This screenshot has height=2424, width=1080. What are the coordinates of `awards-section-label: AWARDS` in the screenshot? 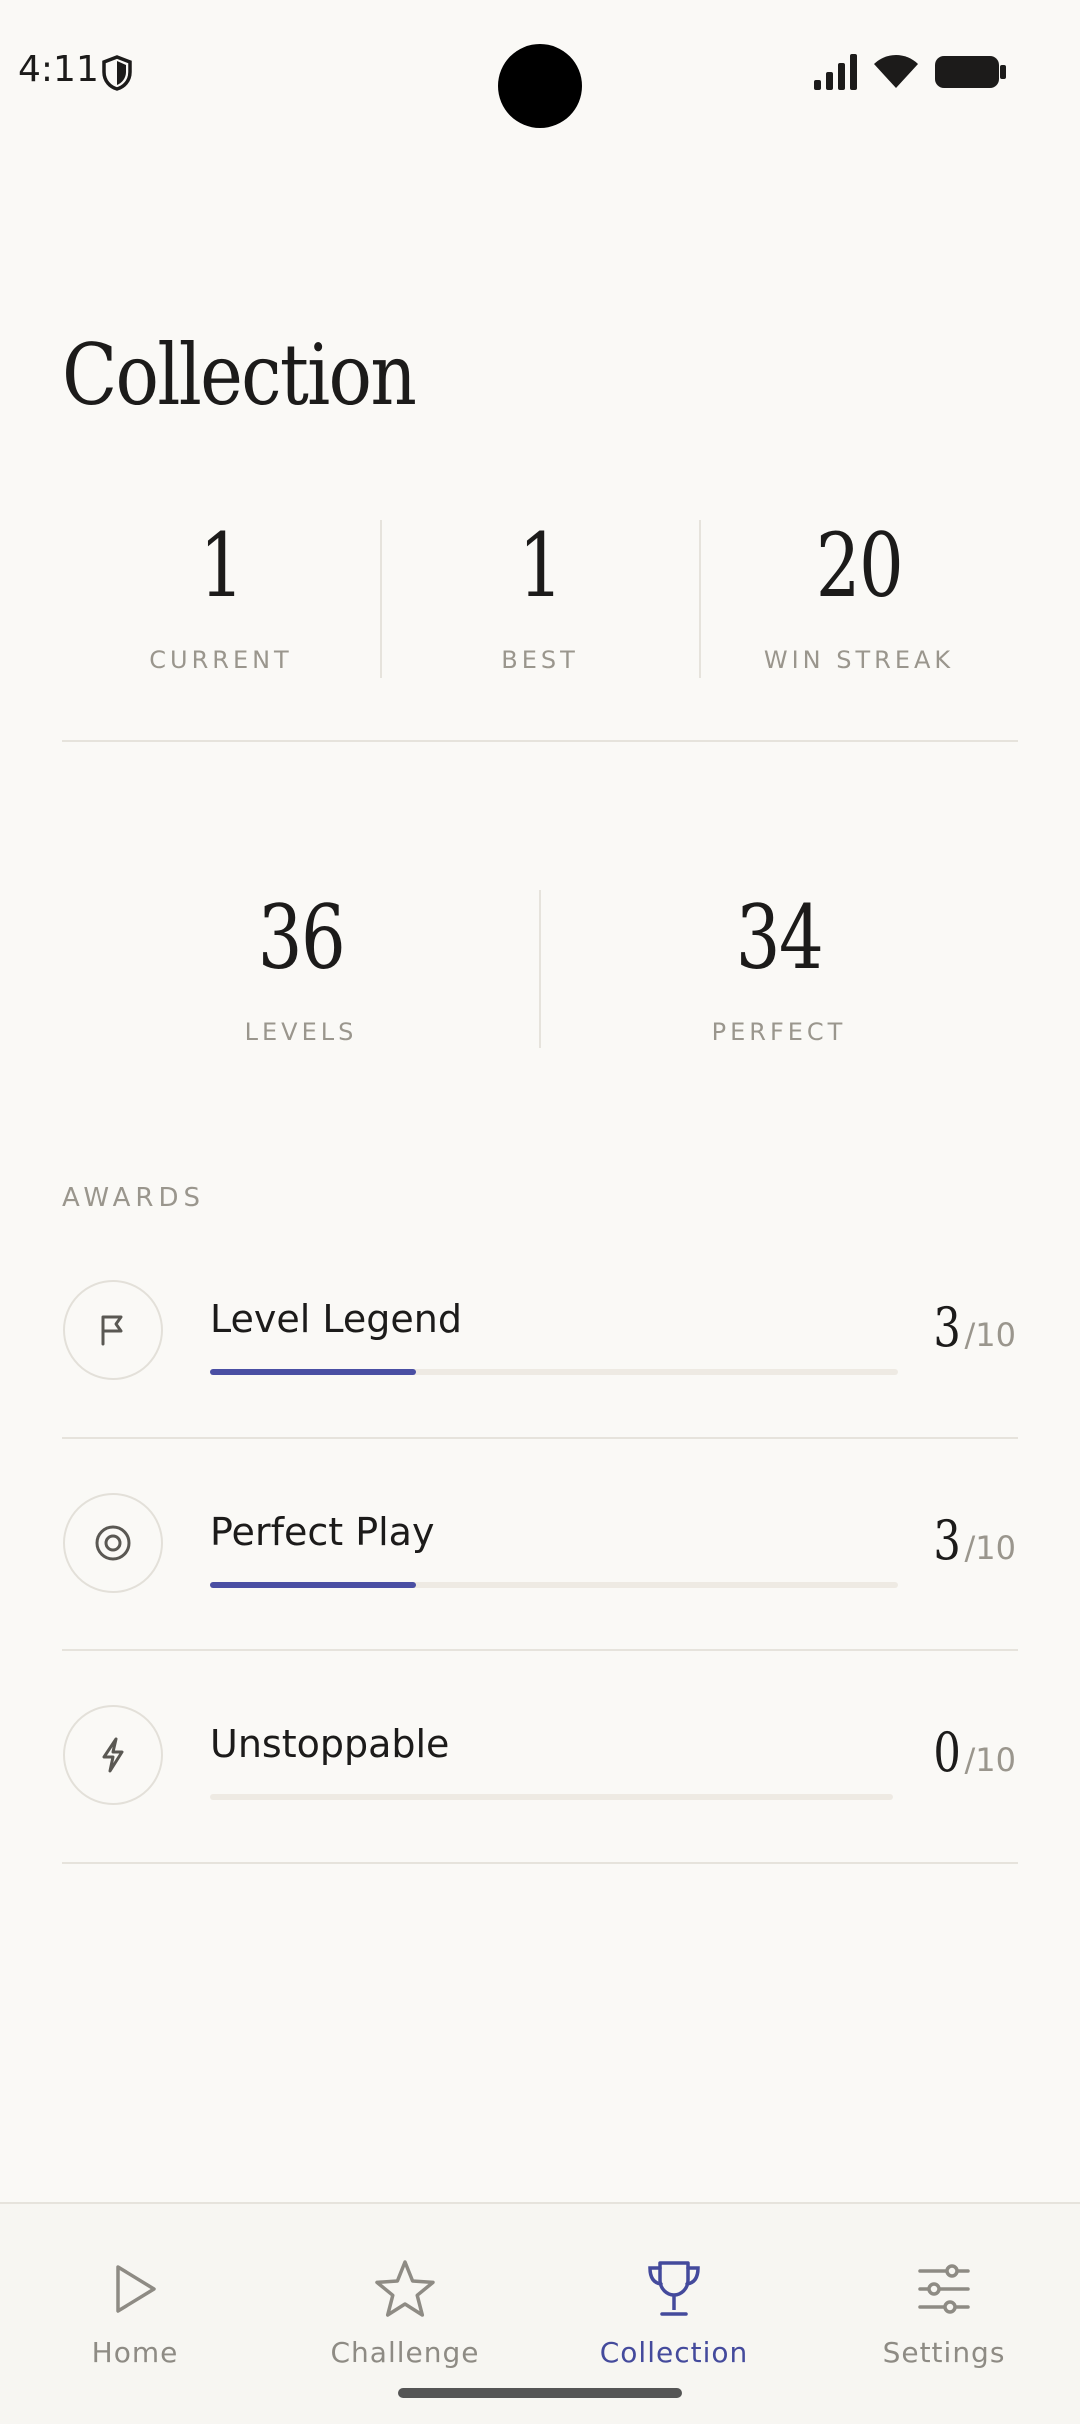 It's located at (134, 1198).